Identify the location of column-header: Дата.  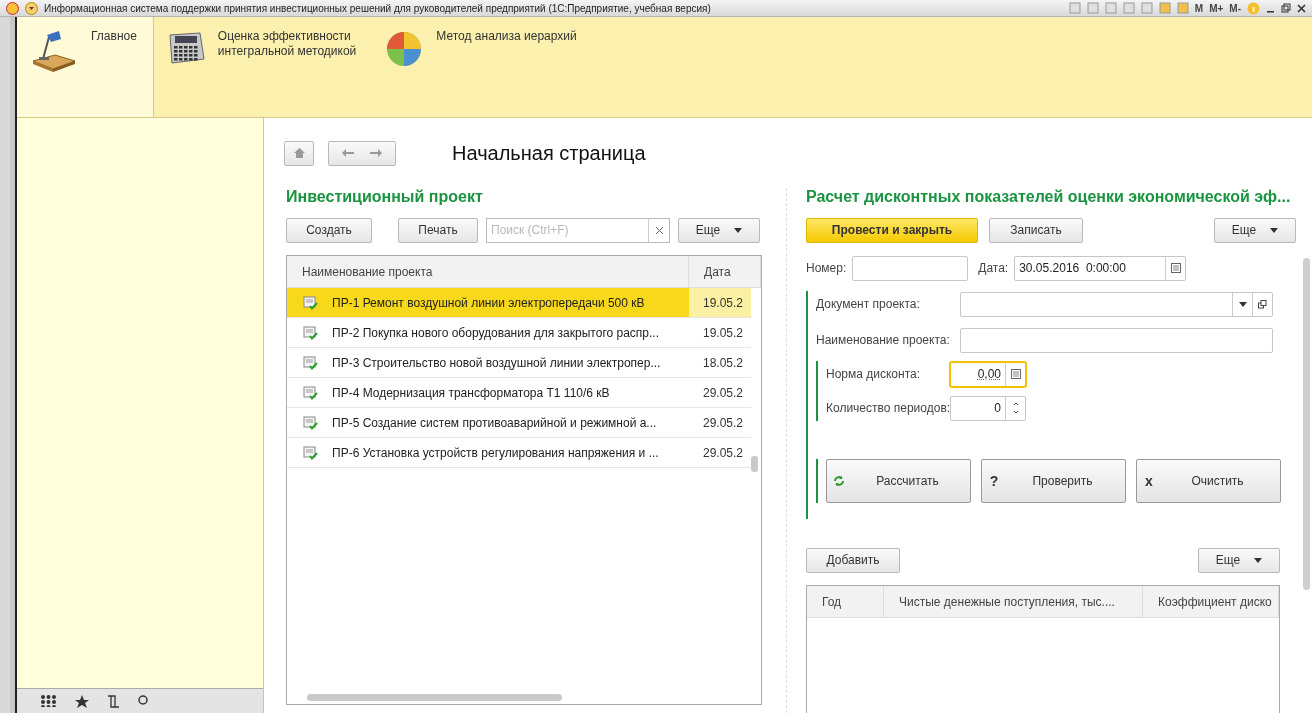
(725, 271).